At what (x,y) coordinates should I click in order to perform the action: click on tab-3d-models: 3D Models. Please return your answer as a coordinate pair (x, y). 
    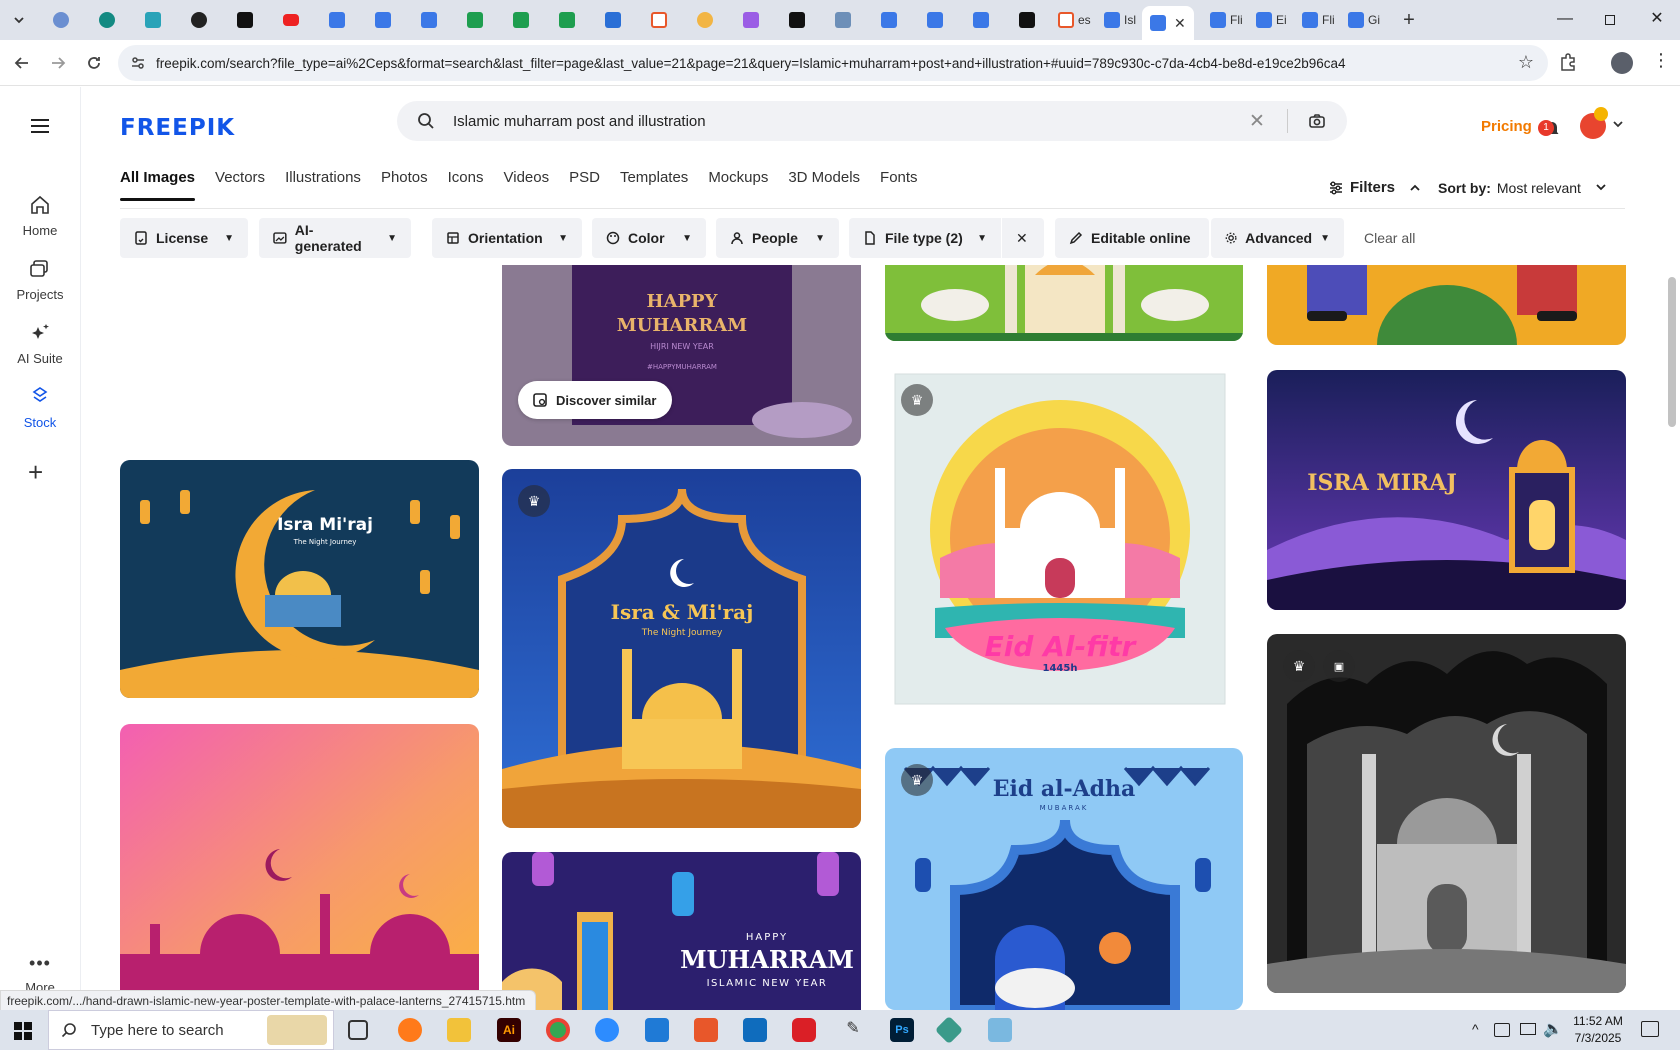
    Looking at the image, I should click on (824, 184).